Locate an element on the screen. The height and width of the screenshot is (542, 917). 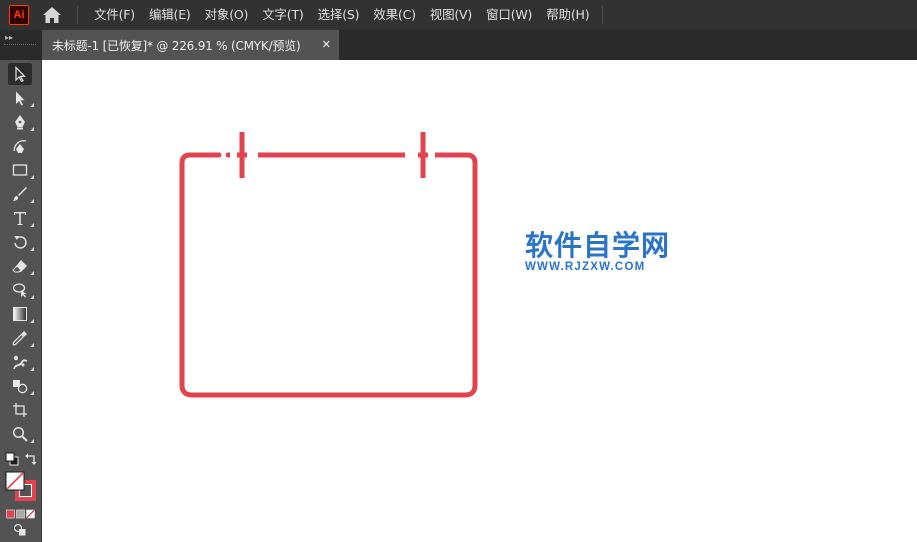
calendar-gap-left-a is located at coordinates (233, 155).